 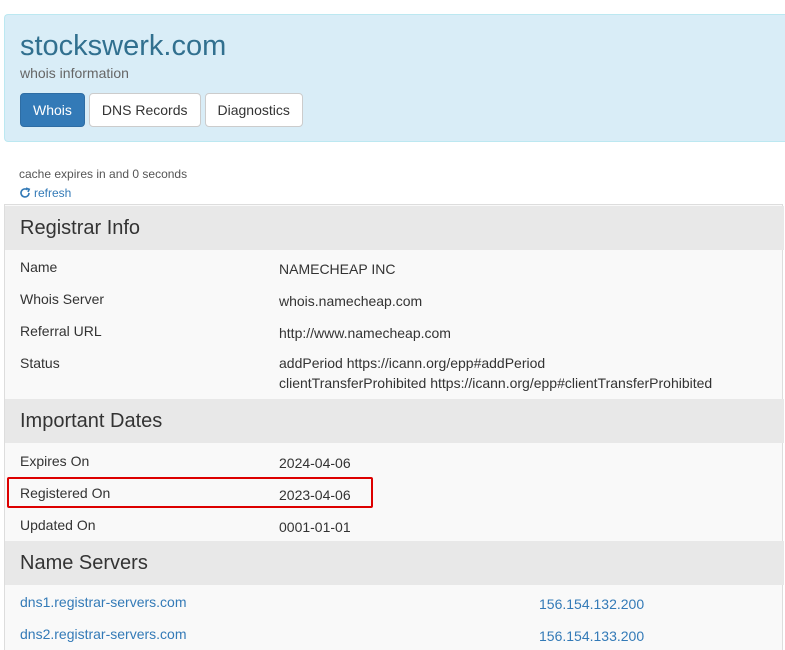 I want to click on nameserver-ip-link: 156.154.132.200, so click(x=591, y=604).